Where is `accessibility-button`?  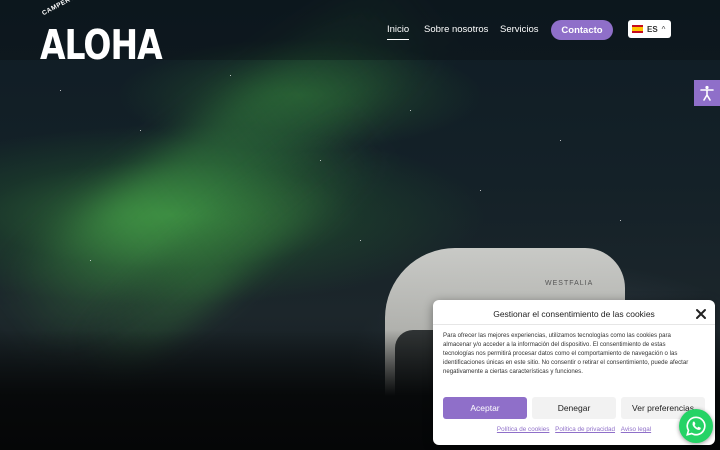 accessibility-button is located at coordinates (707, 93).